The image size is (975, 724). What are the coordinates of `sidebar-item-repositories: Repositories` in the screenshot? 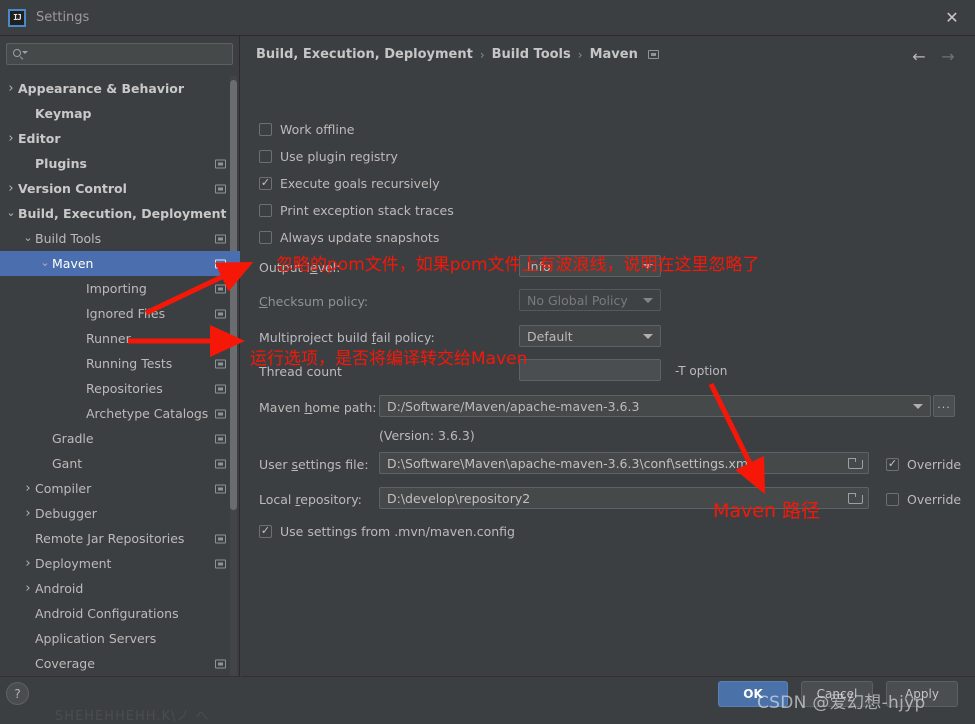 It's located at (120, 388).